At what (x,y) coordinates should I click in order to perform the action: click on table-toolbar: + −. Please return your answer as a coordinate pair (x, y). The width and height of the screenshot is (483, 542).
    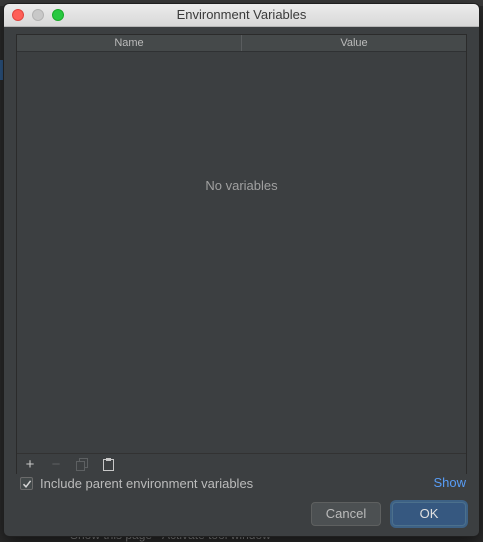
    Looking at the image, I should click on (241, 463).